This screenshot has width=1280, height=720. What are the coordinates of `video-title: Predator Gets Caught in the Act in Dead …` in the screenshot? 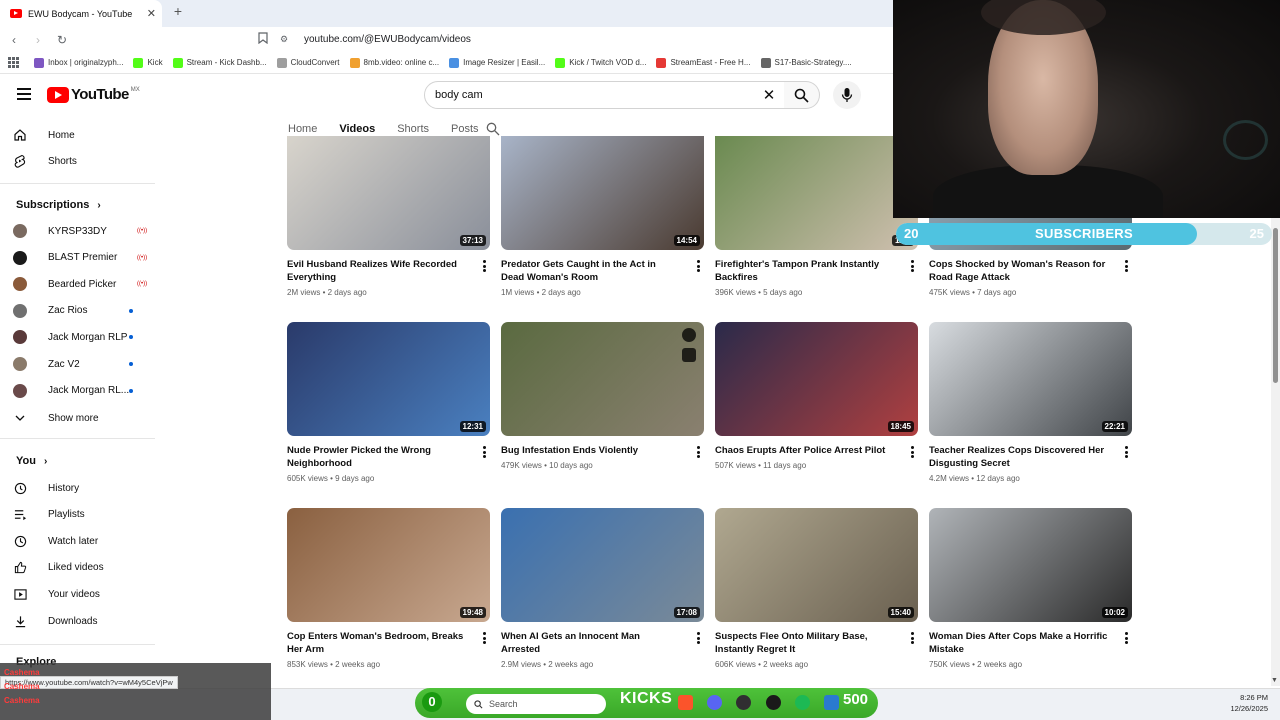 It's located at (591, 271).